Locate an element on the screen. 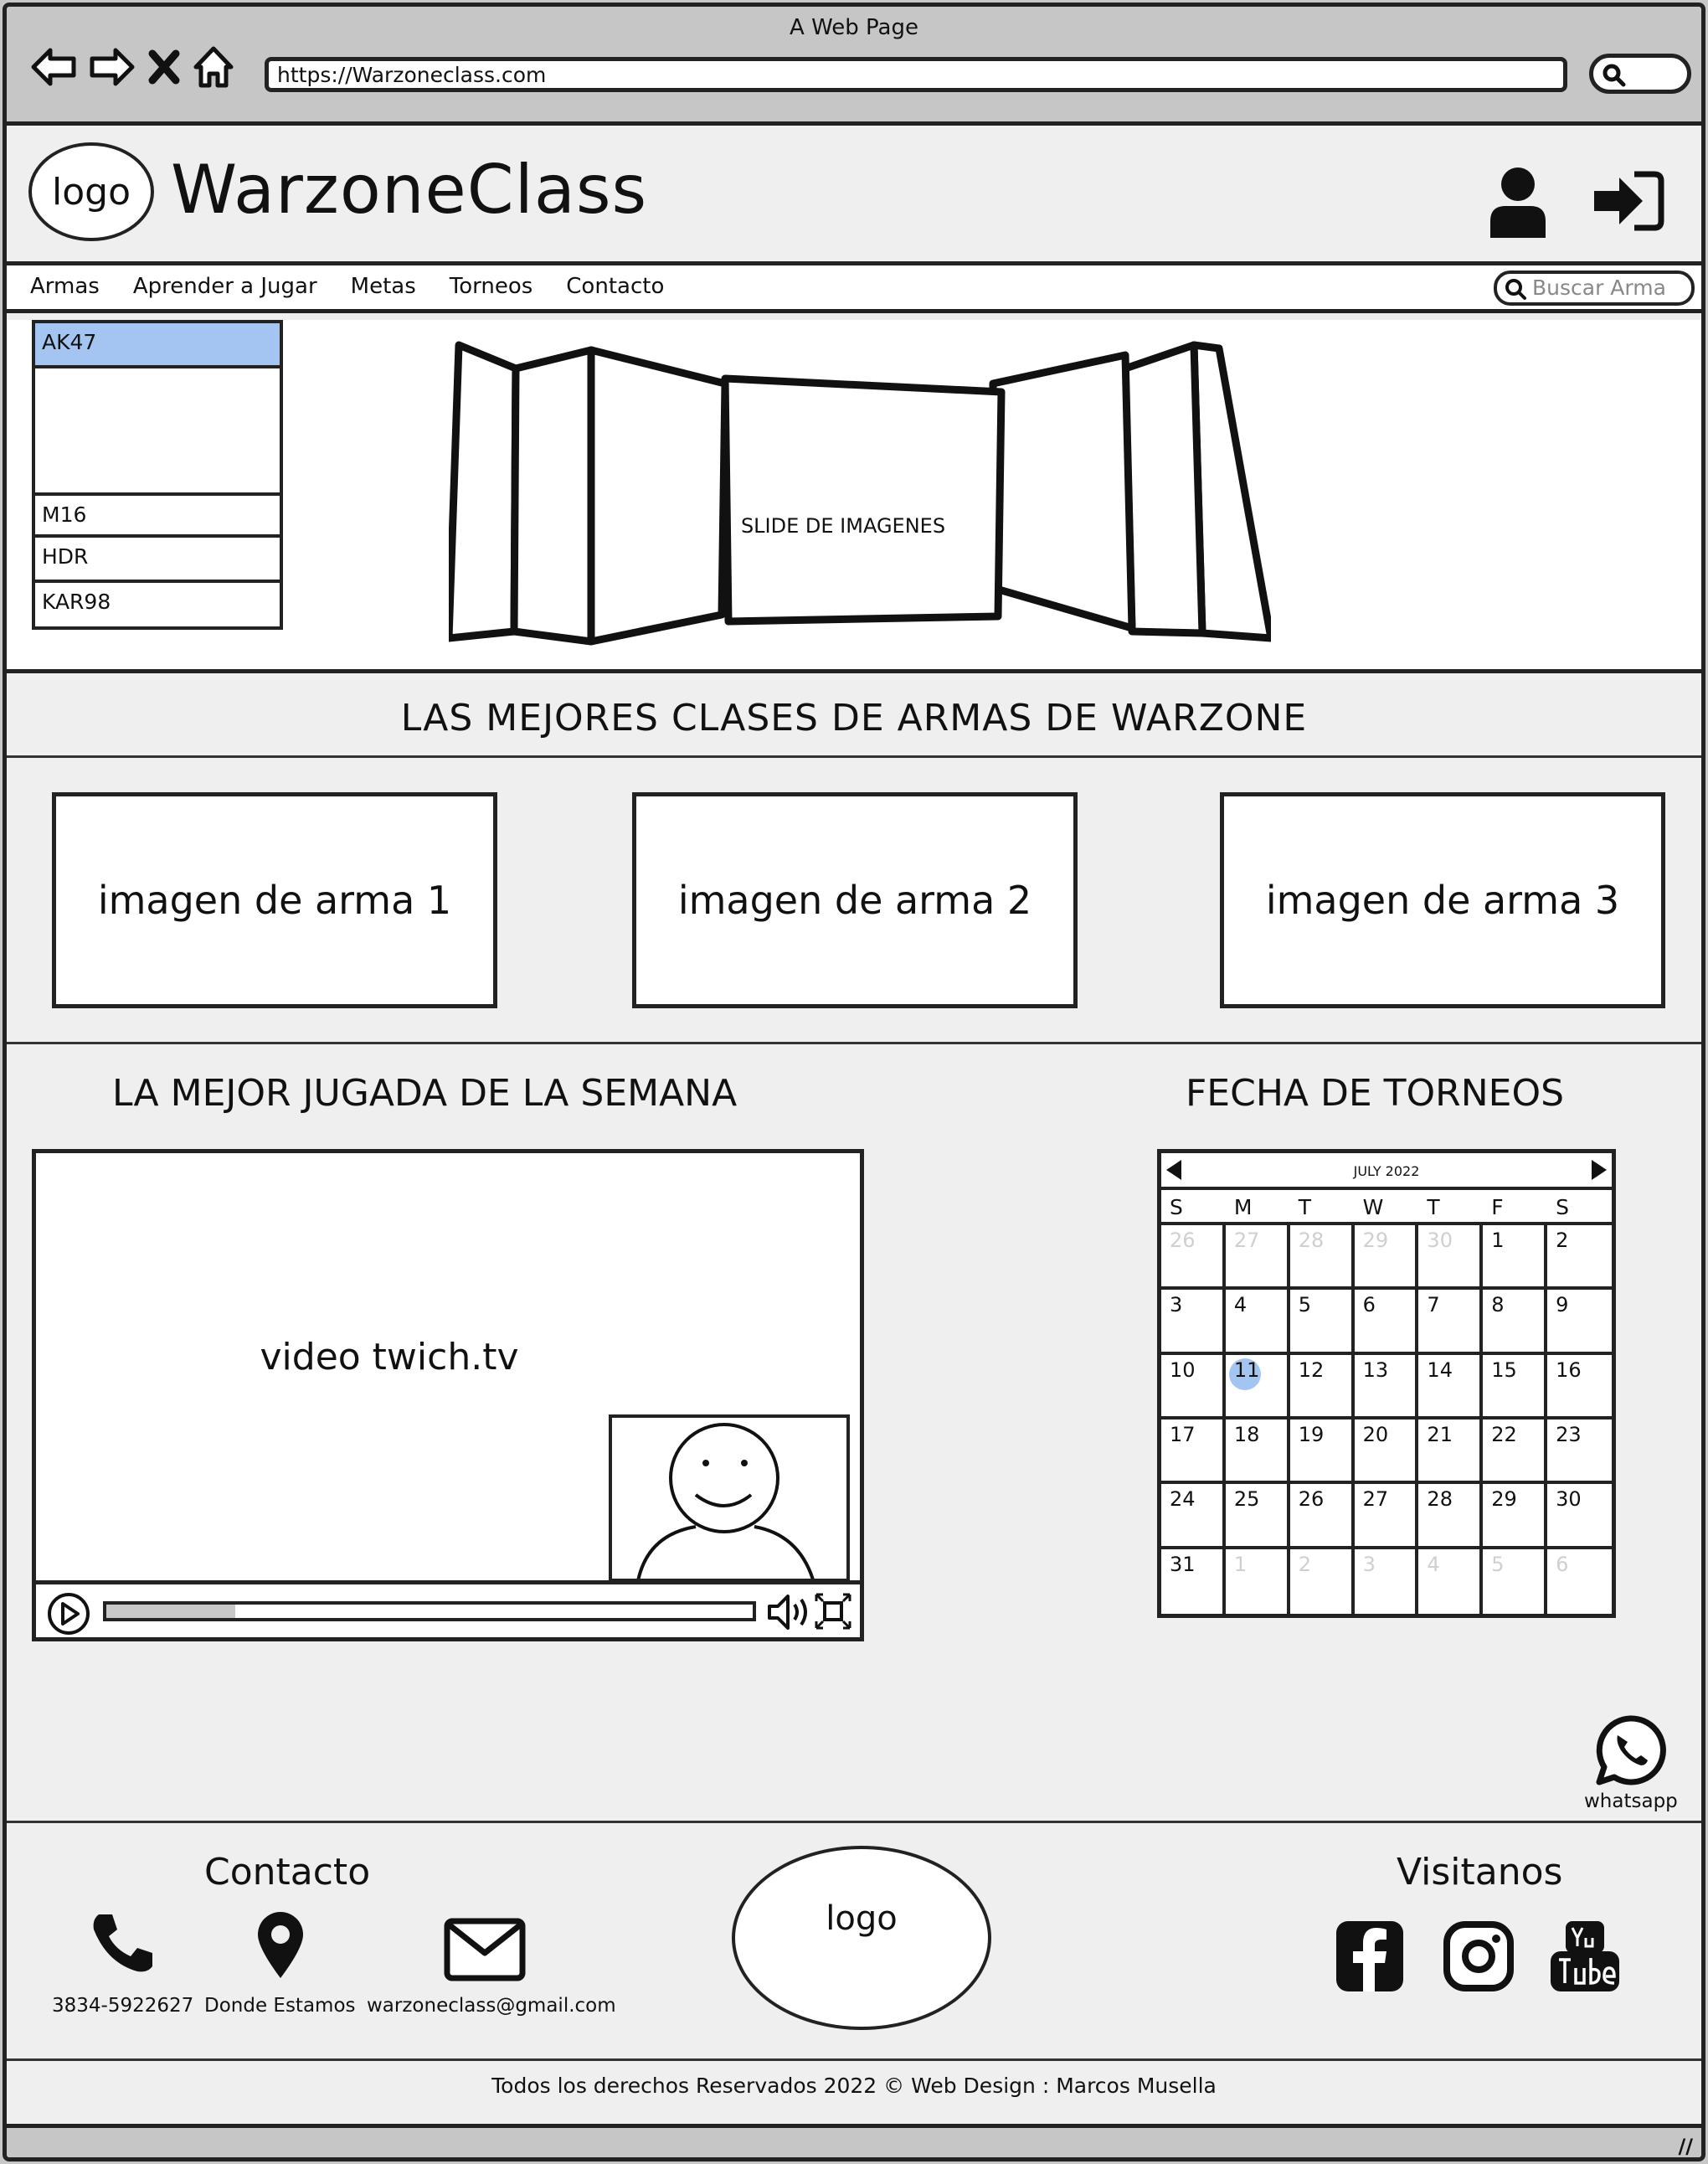 This screenshot has height=2164, width=1708. calendar-day: 12 is located at coordinates (1322, 1386).